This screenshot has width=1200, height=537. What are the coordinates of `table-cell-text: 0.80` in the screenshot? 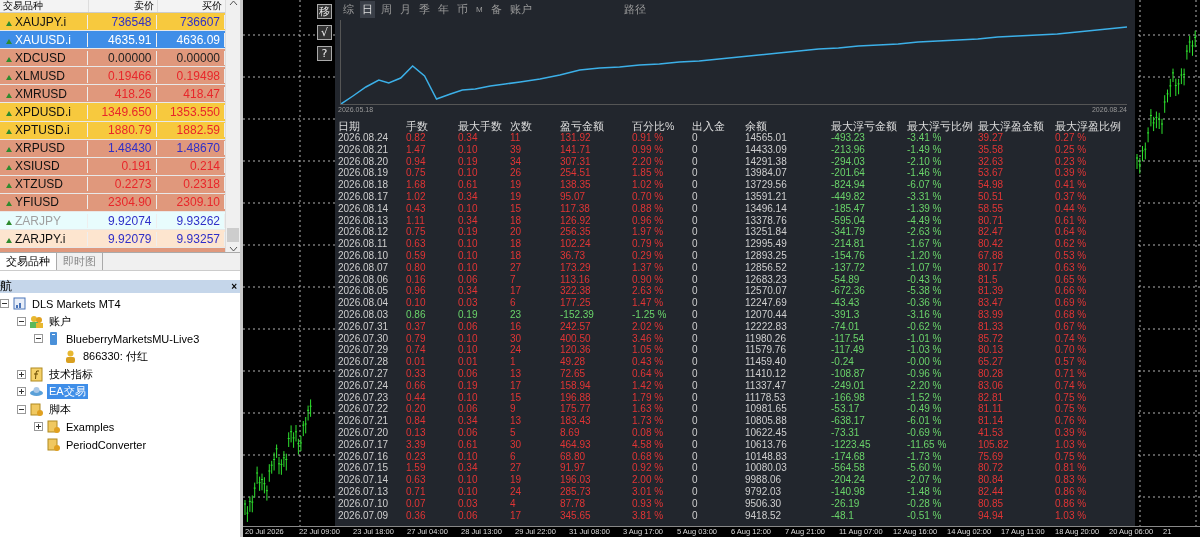 It's located at (416, 267).